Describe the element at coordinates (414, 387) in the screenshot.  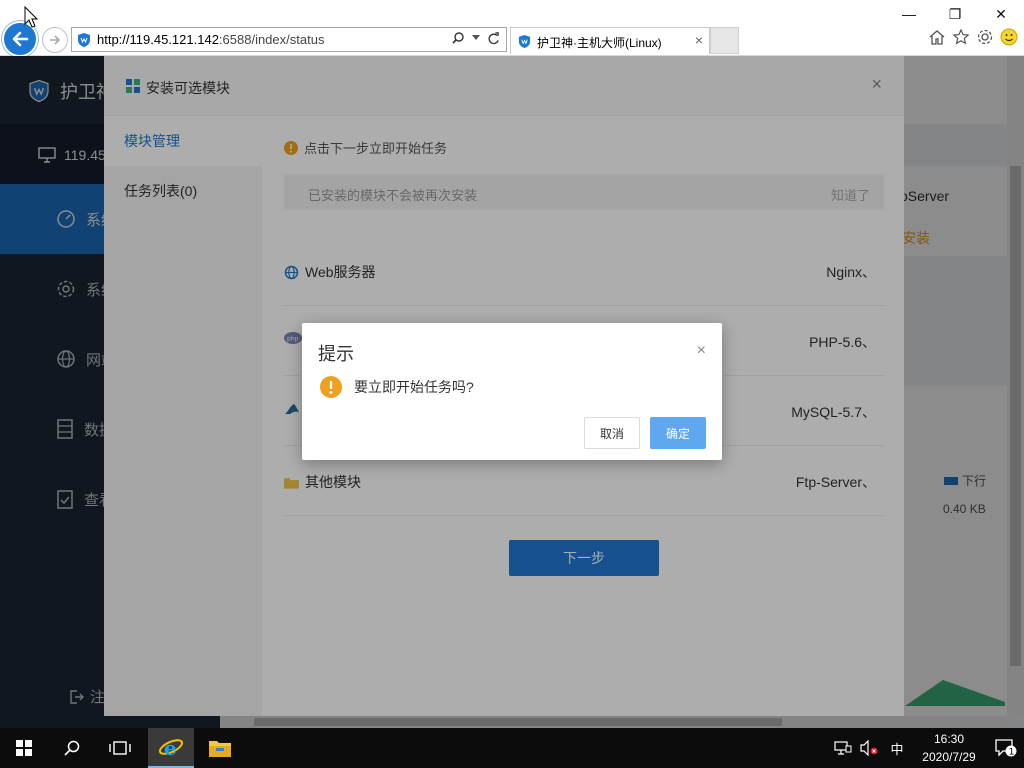
I see `dialog-message-text: 要立即开始任务吗?` at that location.